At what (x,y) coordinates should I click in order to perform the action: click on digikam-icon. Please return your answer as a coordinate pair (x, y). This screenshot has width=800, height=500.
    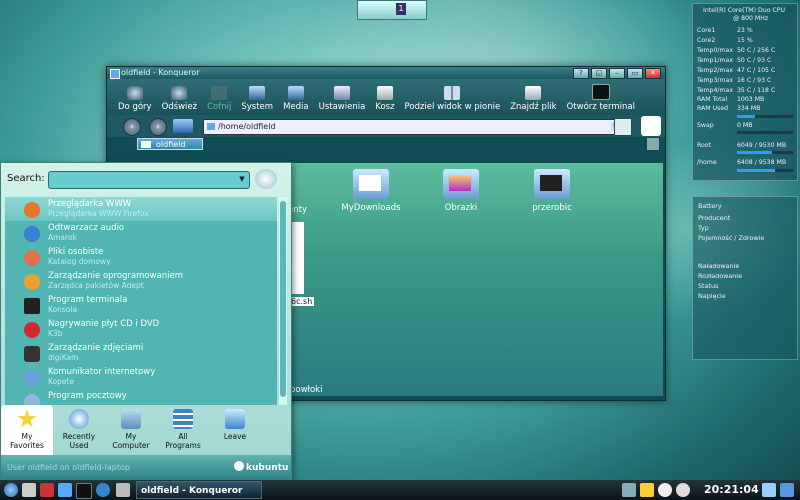
    Looking at the image, I should click on (32, 354).